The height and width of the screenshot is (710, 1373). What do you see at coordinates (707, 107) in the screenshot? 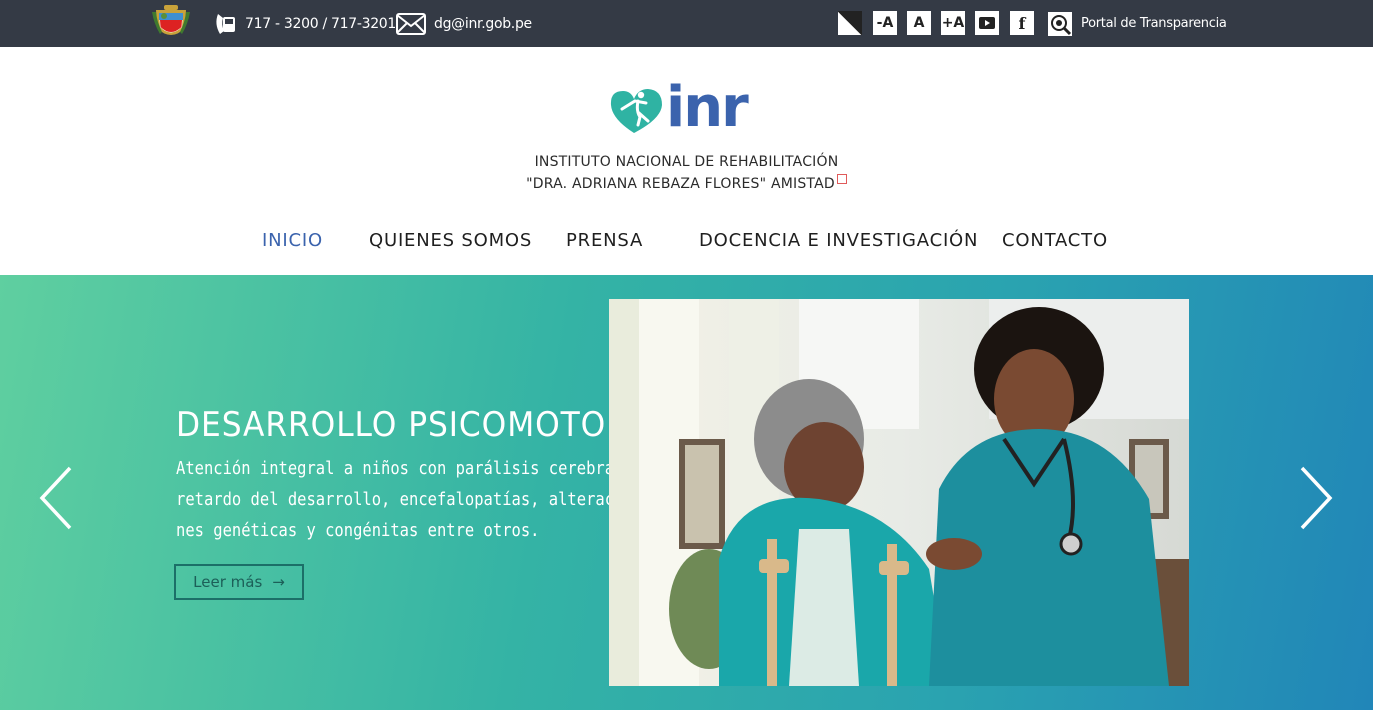
I see `logo-wordmark: inr` at bounding box center [707, 107].